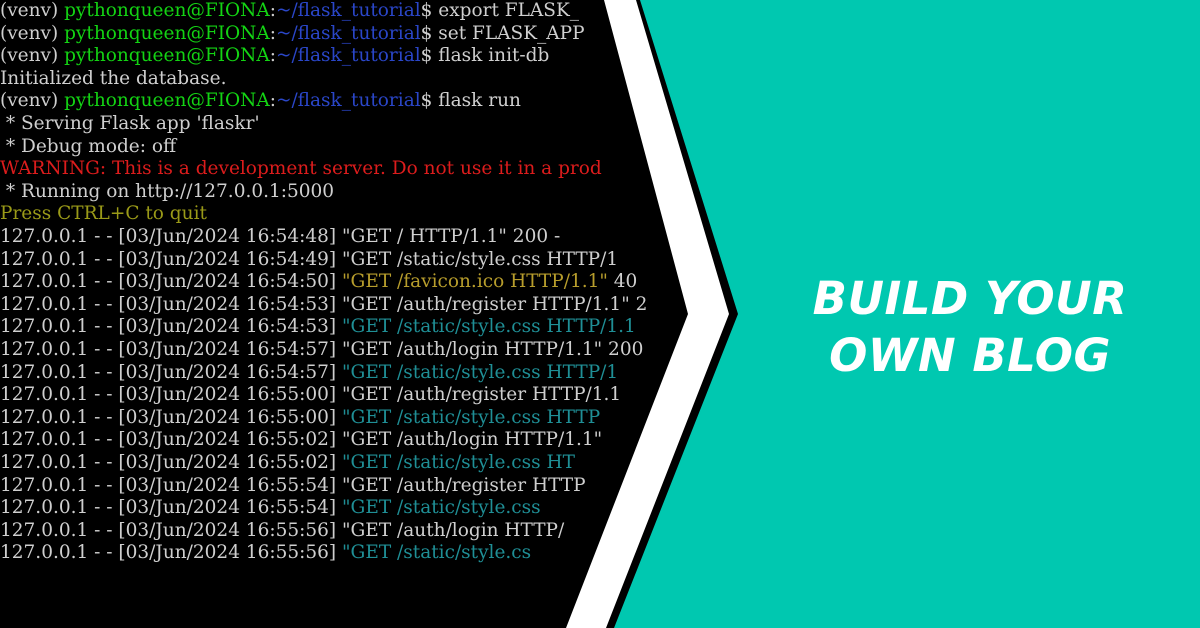 This screenshot has height=628, width=1200. I want to click on terminal-text-segment: * Running on http://127.0.0.1:5000, so click(167, 191).